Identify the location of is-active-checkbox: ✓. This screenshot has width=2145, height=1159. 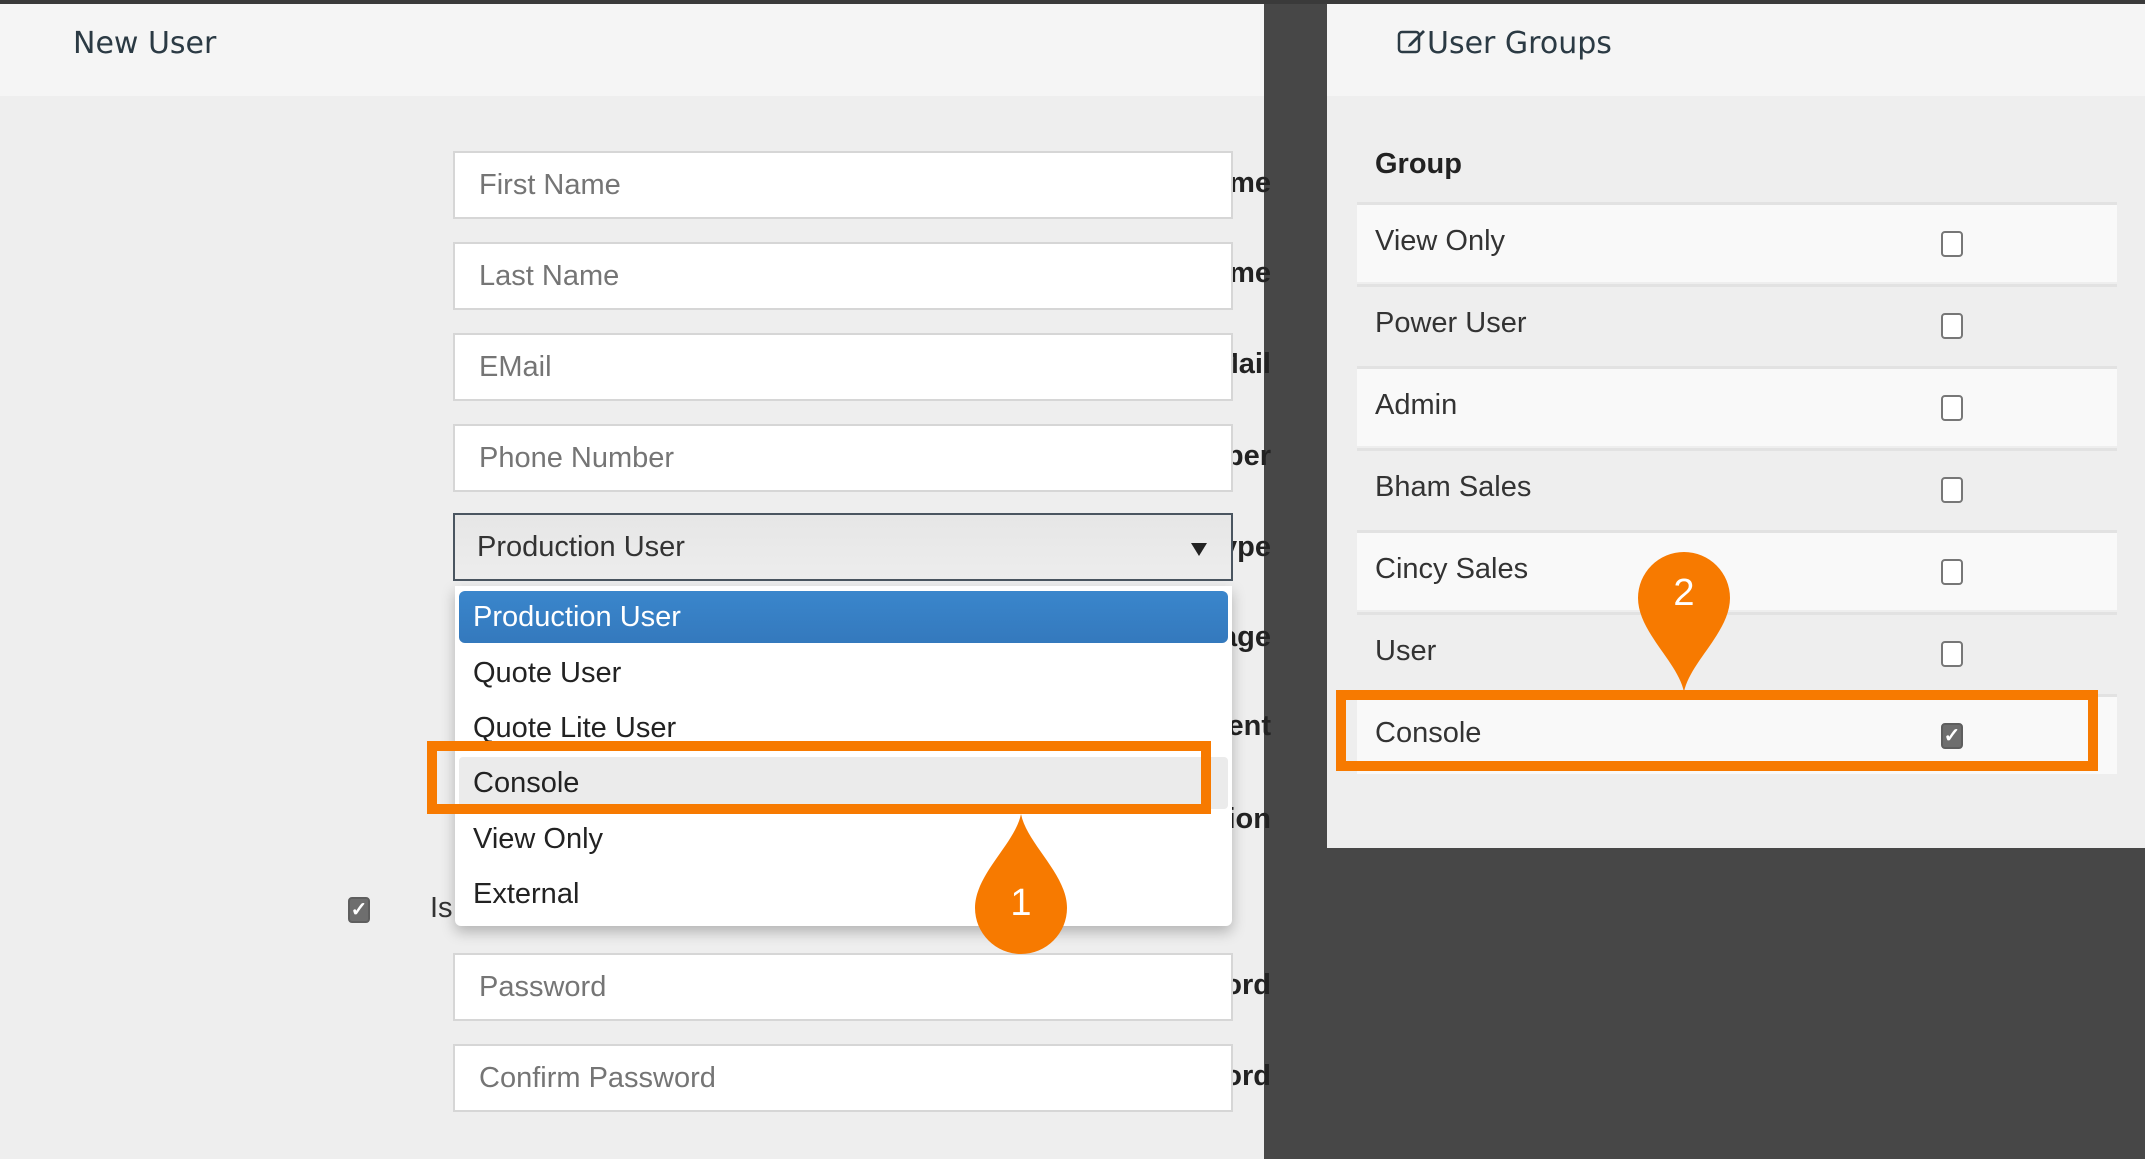
(359, 910).